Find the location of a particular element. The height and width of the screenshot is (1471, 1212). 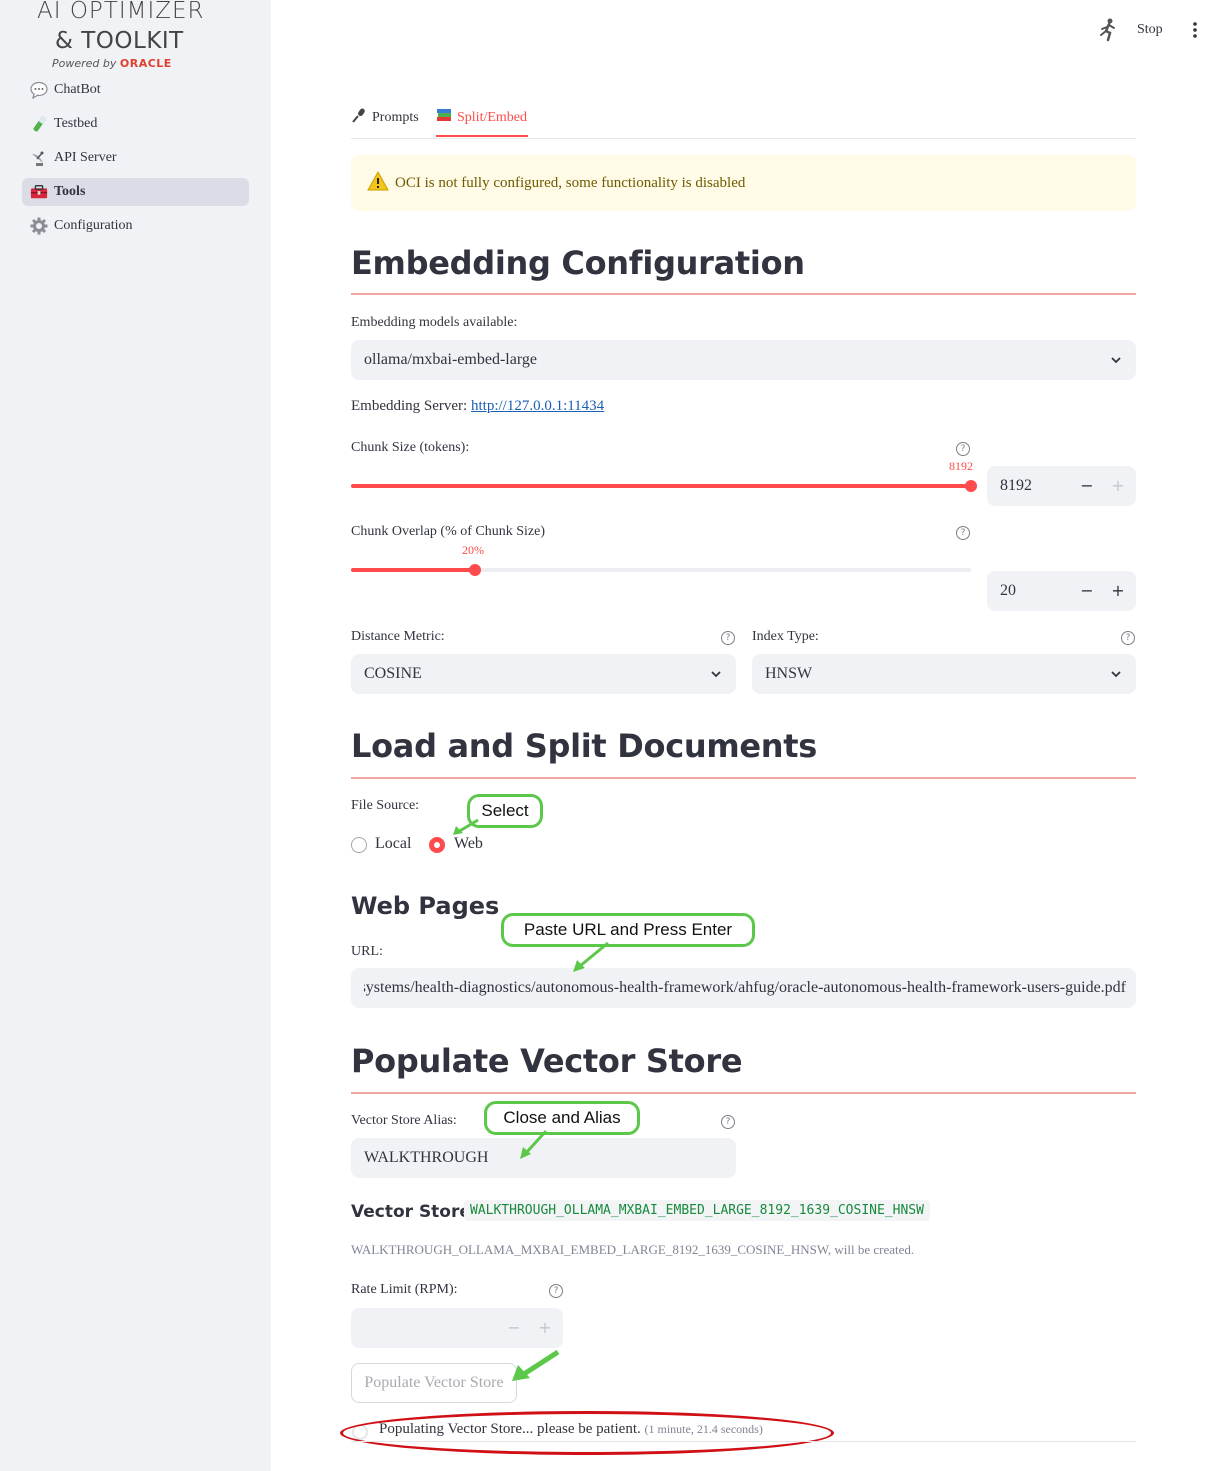

powered-by-text: Powered by is located at coordinates (84, 63).